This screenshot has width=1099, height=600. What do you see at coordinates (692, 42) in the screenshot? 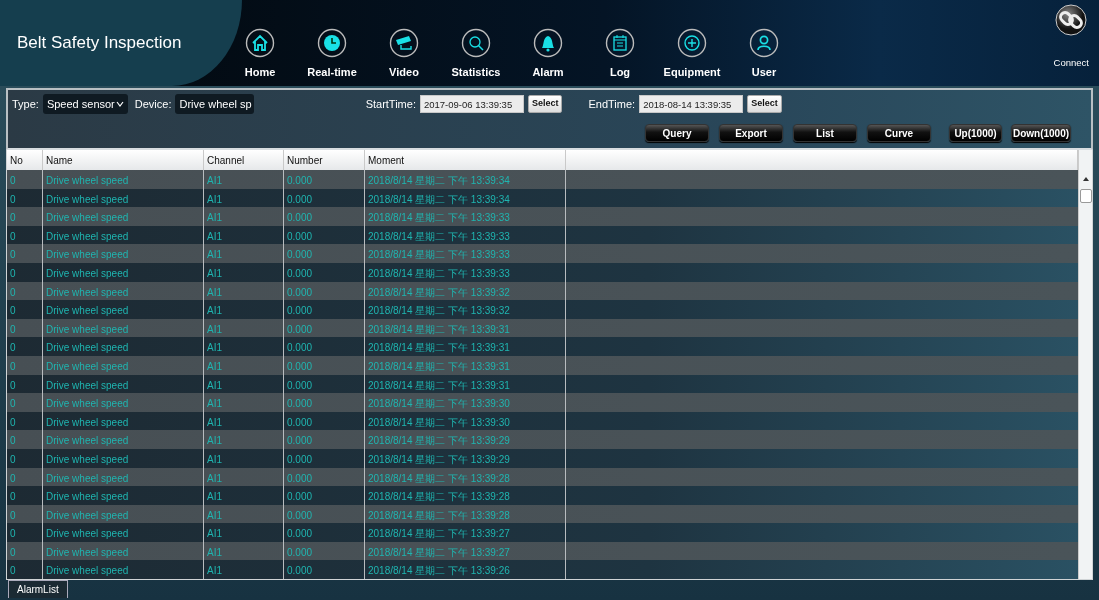
I see `plus-icon` at bounding box center [692, 42].